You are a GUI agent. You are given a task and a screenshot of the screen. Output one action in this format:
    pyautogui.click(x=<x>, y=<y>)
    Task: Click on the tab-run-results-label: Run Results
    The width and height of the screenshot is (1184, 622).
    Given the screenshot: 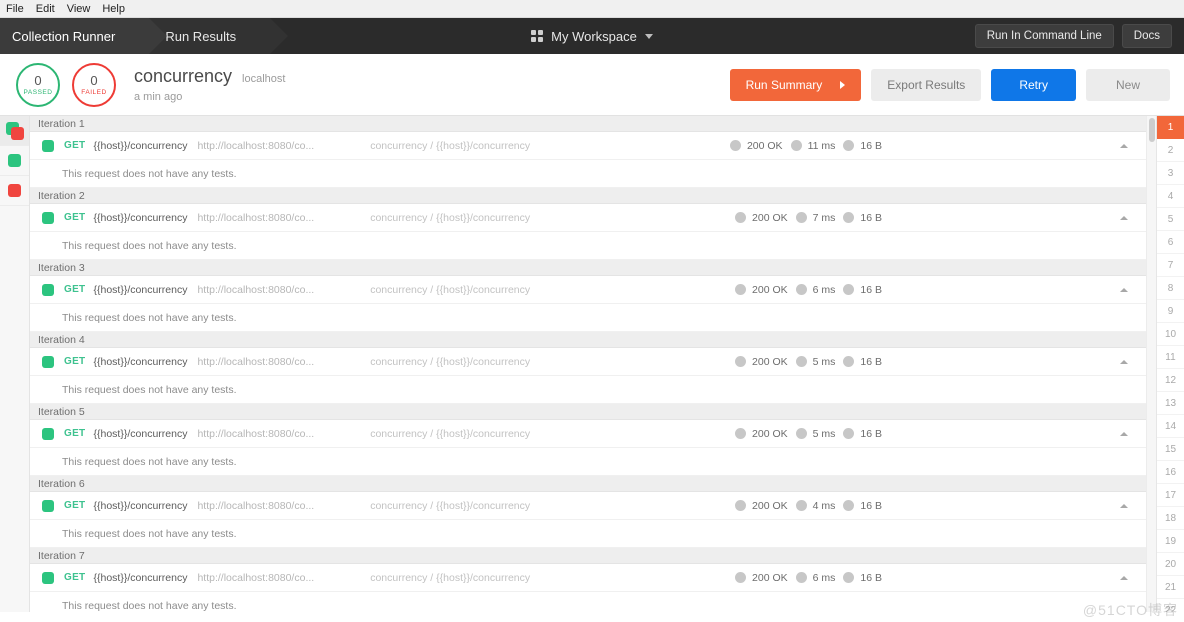 What is the action you would take?
    pyautogui.click(x=201, y=36)
    